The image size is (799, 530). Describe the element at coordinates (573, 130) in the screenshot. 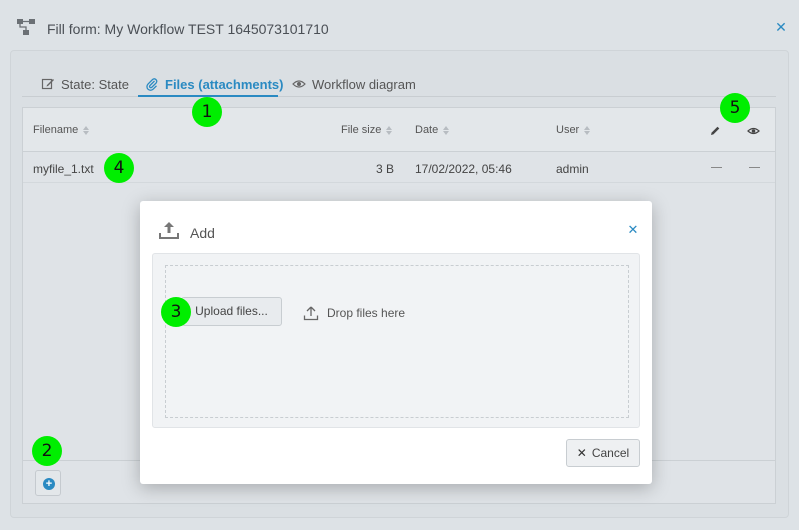

I see `column-header-user: User` at that location.